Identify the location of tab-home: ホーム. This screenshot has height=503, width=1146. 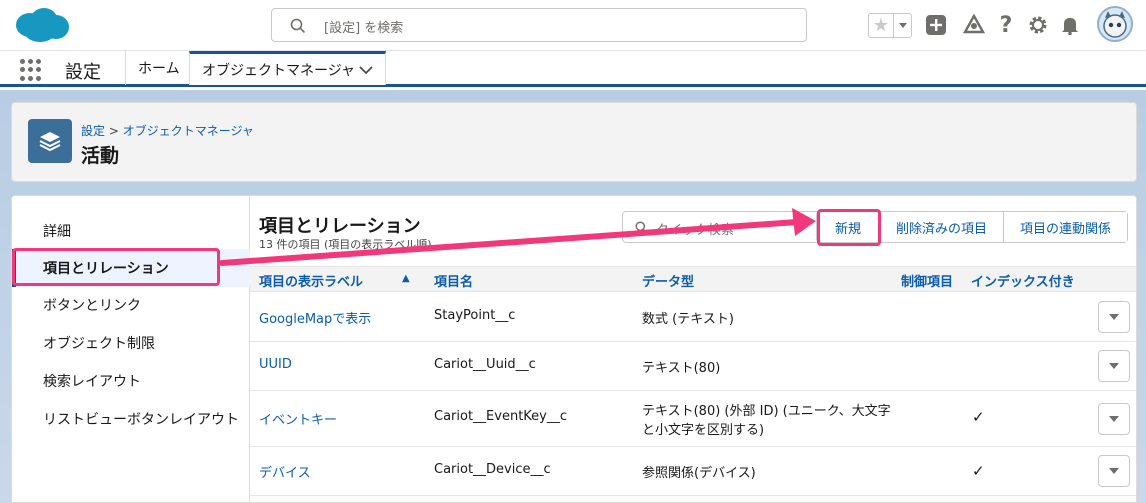
(158, 68).